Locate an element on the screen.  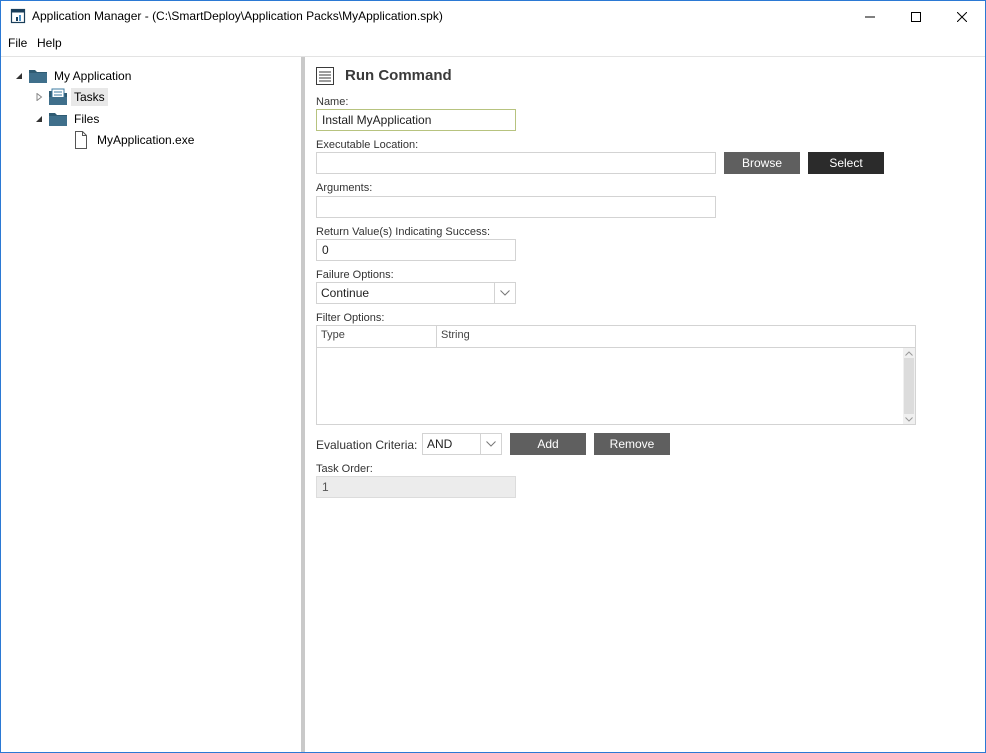
tree-item-label: Tasks is located at coordinates (89, 97).